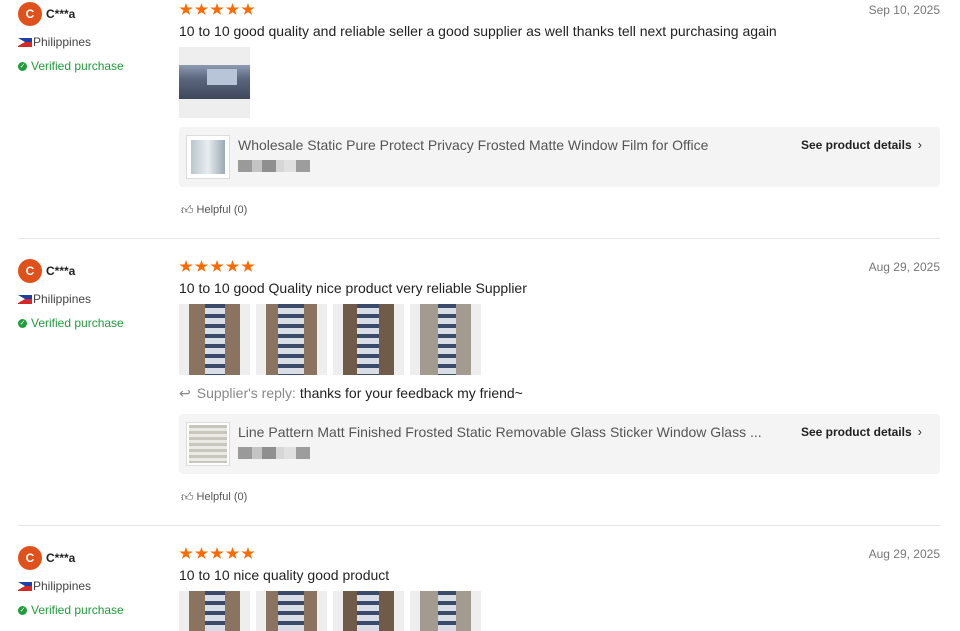 Image resolution: width=960 pixels, height=631 pixels. What do you see at coordinates (411, 393) in the screenshot?
I see `reply-text: thanks for your feedback my friend~` at bounding box center [411, 393].